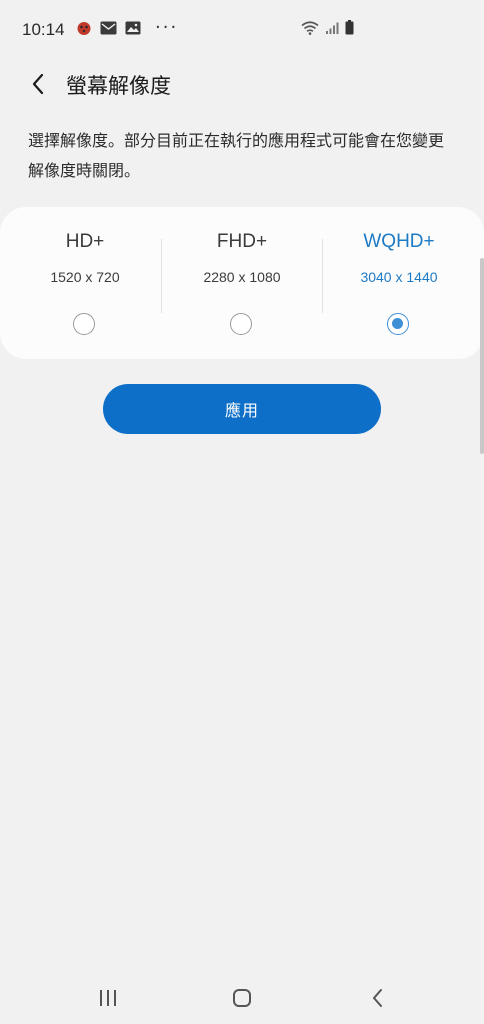  I want to click on mail-icon, so click(108, 28).